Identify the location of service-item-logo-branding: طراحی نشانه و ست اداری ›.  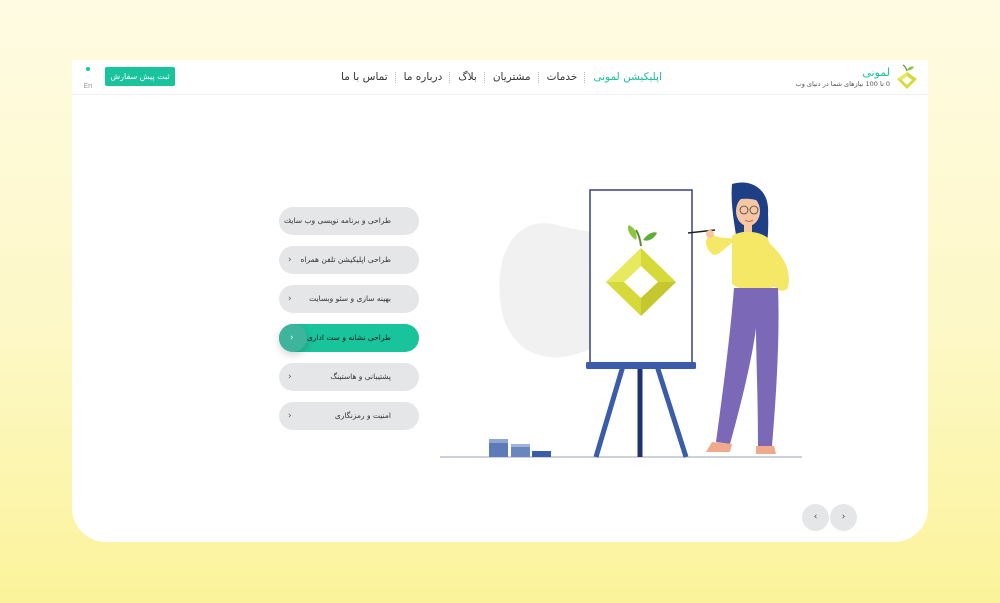
(349, 338).